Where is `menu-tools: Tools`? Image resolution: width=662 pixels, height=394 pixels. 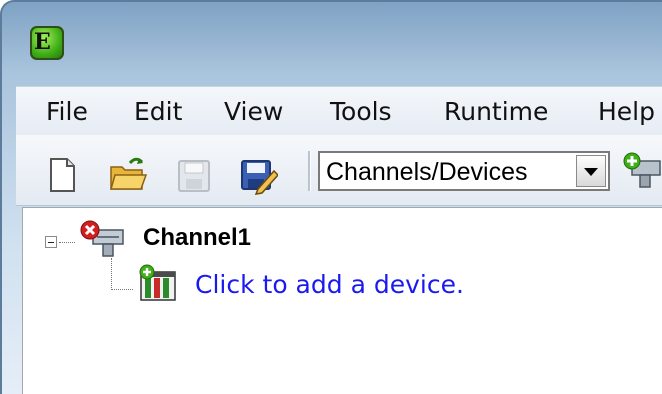 menu-tools: Tools is located at coordinates (361, 111).